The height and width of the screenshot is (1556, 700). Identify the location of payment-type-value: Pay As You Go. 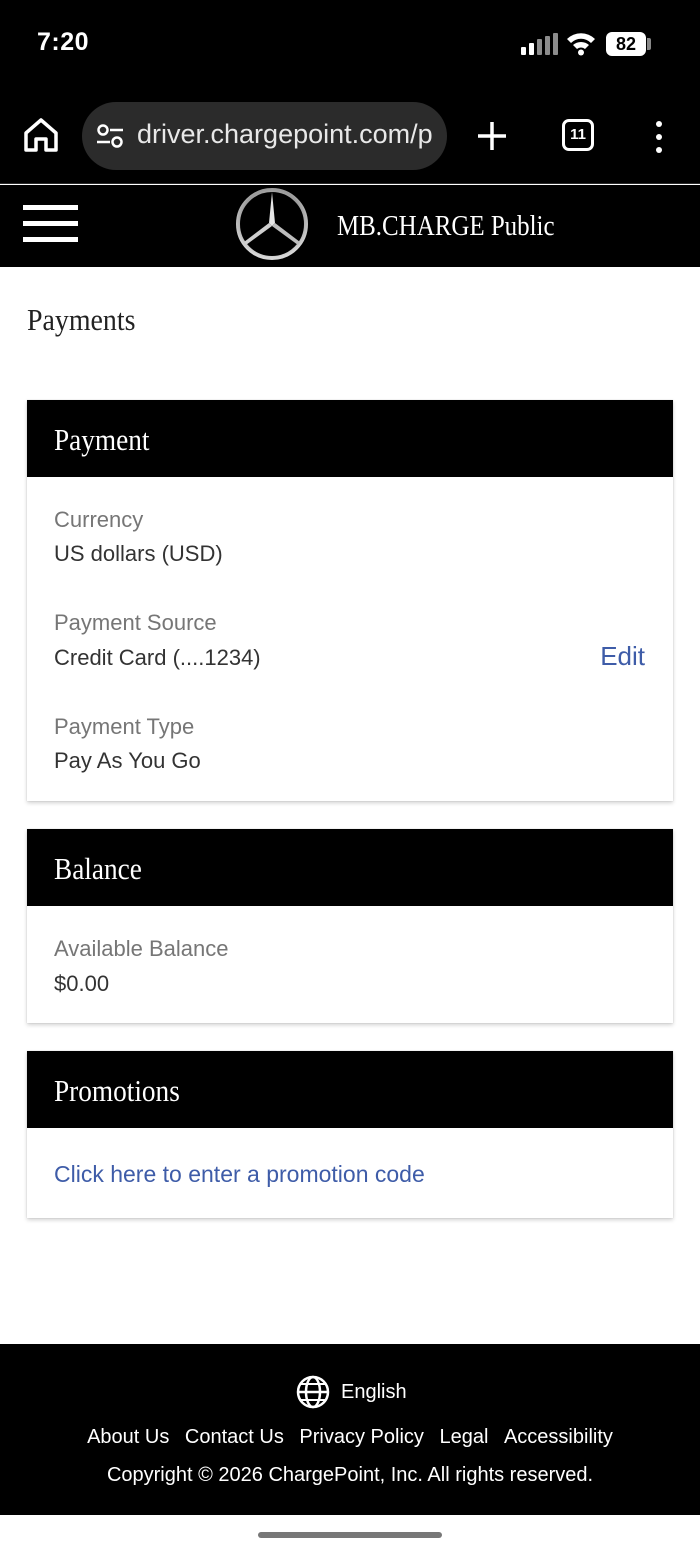
(127, 760).